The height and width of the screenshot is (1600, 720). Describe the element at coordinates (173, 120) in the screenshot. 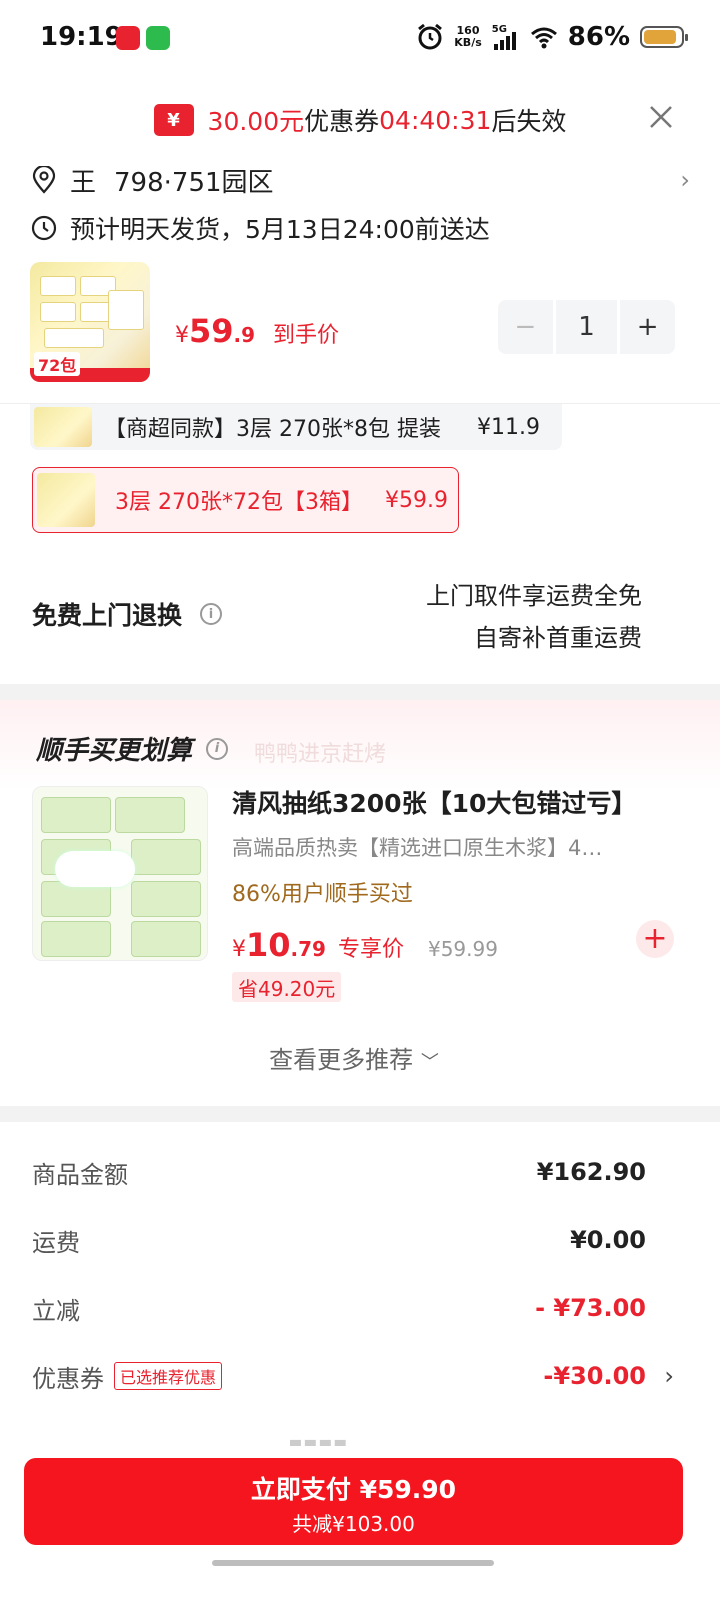

I see `coupon-ticket-icon: ¥` at that location.